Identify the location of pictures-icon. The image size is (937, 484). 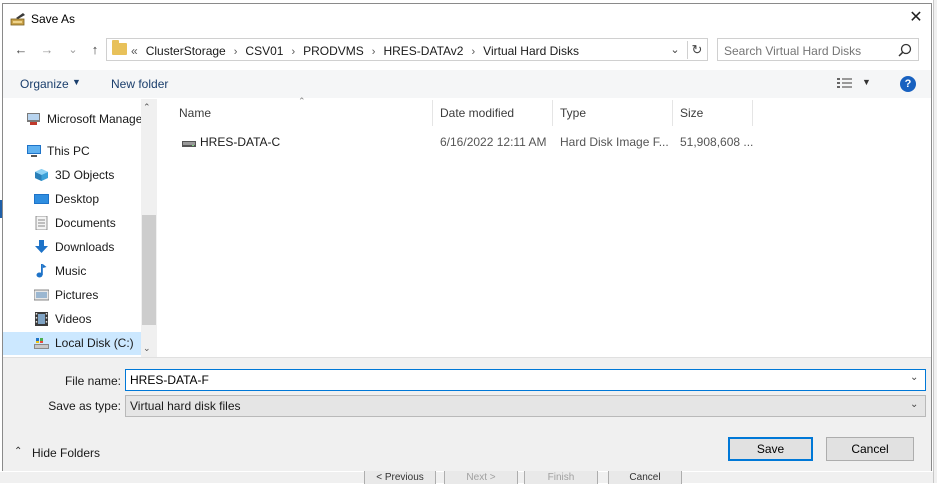
(41, 295).